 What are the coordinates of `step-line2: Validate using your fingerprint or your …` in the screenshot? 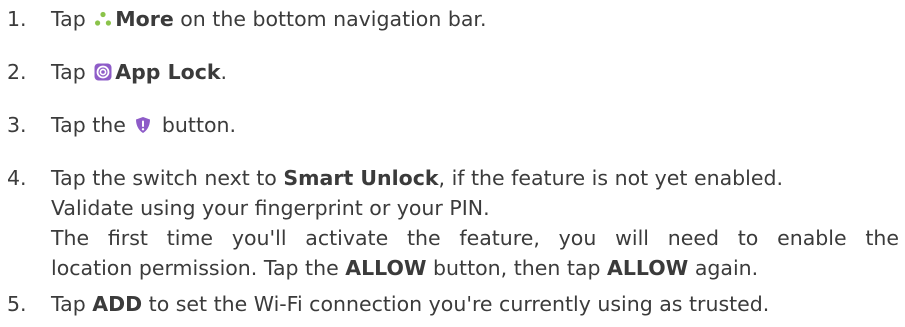 It's located at (270, 208).